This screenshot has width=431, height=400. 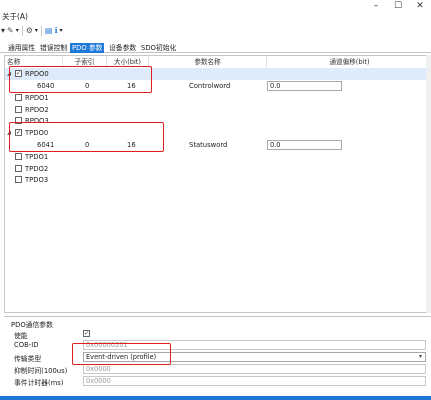 I want to click on status-bar, so click(x=215, y=398).